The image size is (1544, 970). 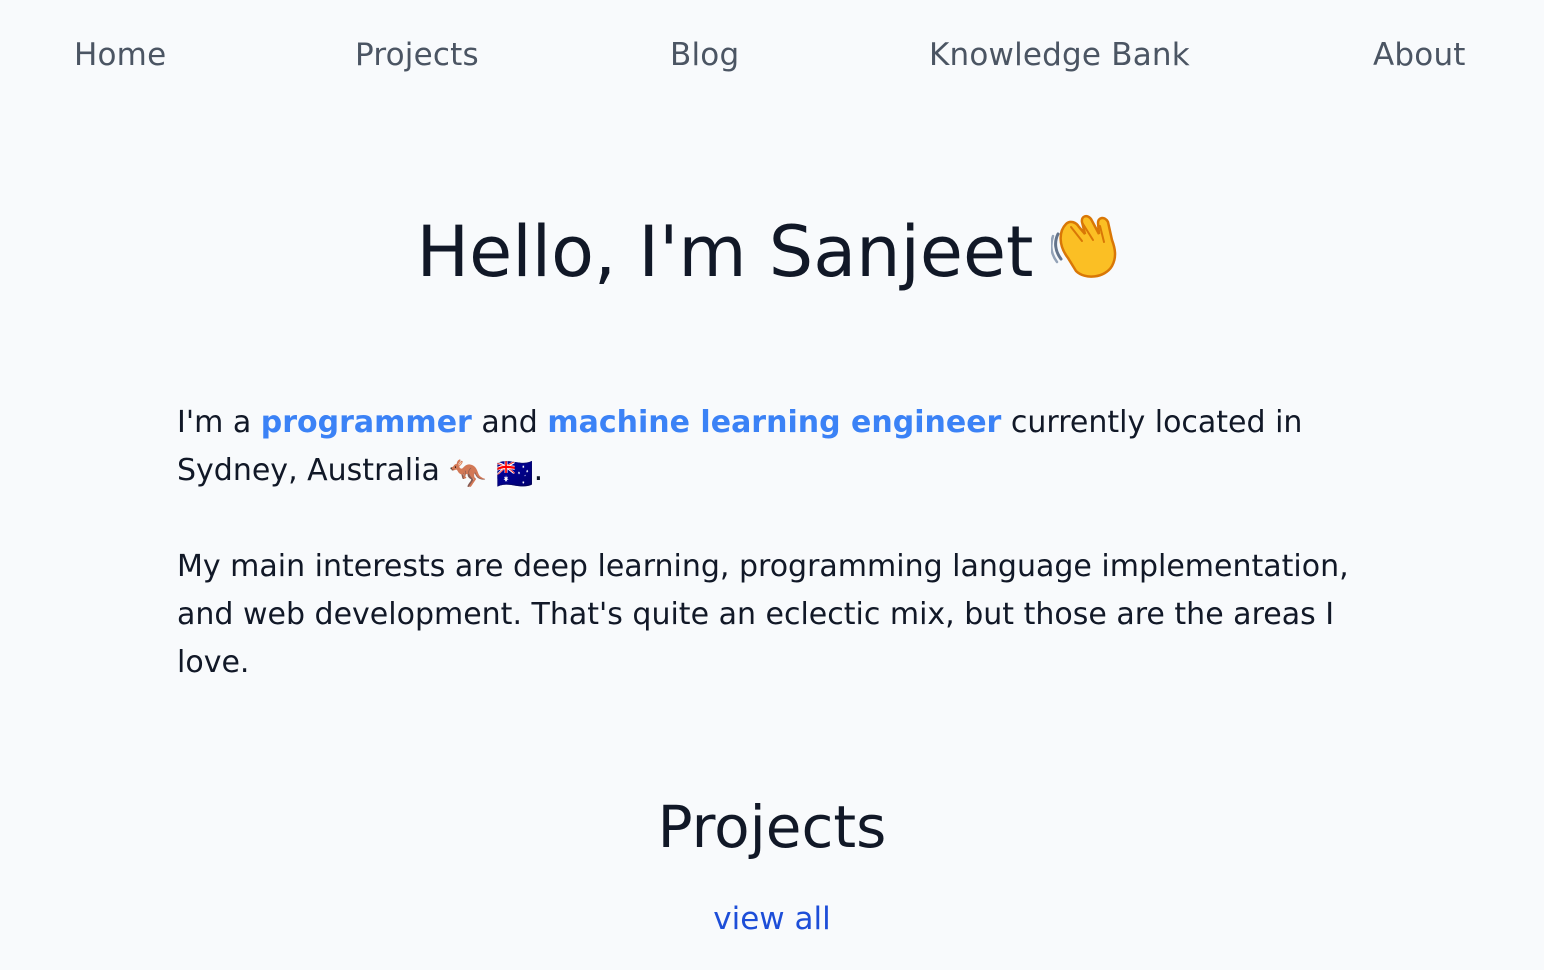 I want to click on nav-knowledge-bank-link: Knowledge Bank, so click(x=1059, y=55).